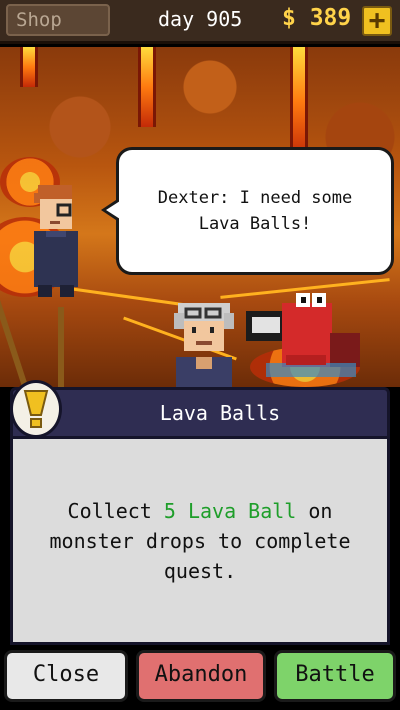 This screenshot has height=710, width=400. I want to click on battle-button: Battle, so click(335, 676).